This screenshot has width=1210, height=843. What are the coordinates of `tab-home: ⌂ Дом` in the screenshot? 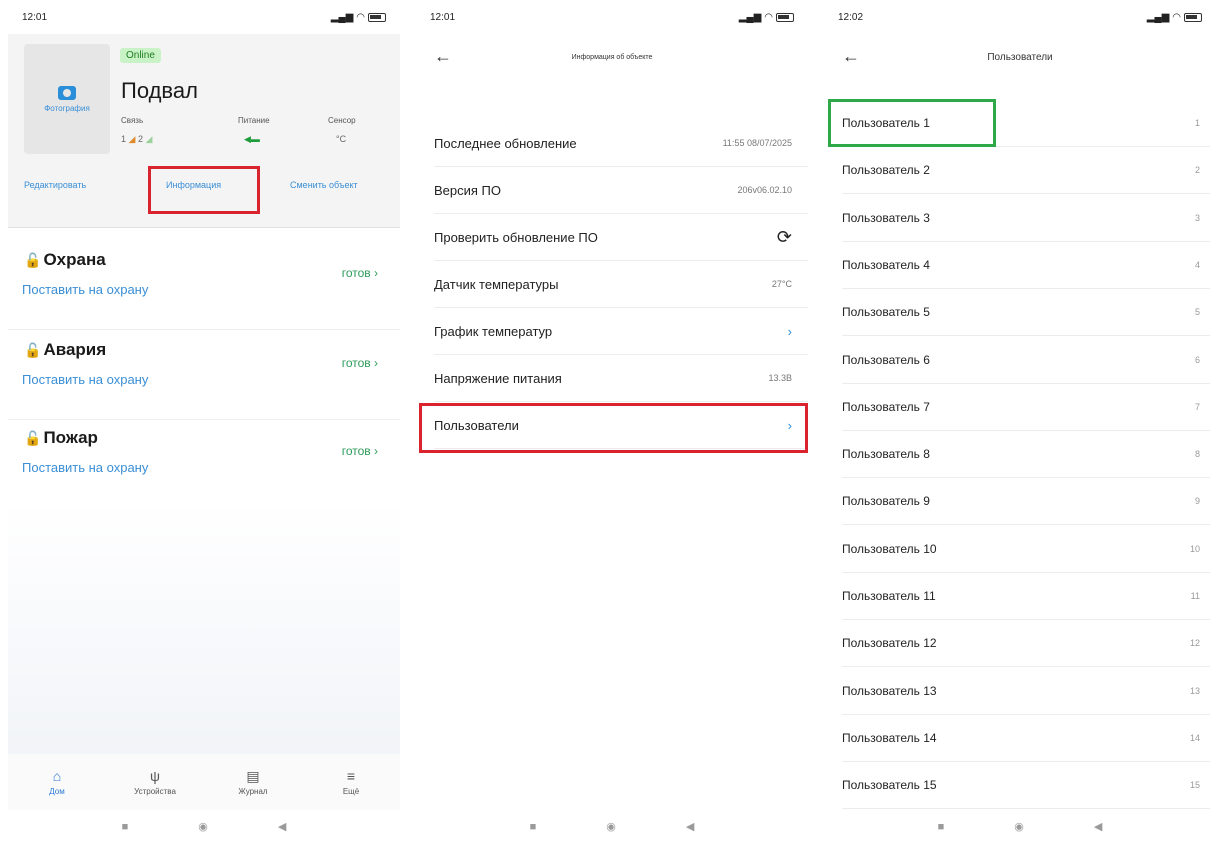 It's located at (57, 782).